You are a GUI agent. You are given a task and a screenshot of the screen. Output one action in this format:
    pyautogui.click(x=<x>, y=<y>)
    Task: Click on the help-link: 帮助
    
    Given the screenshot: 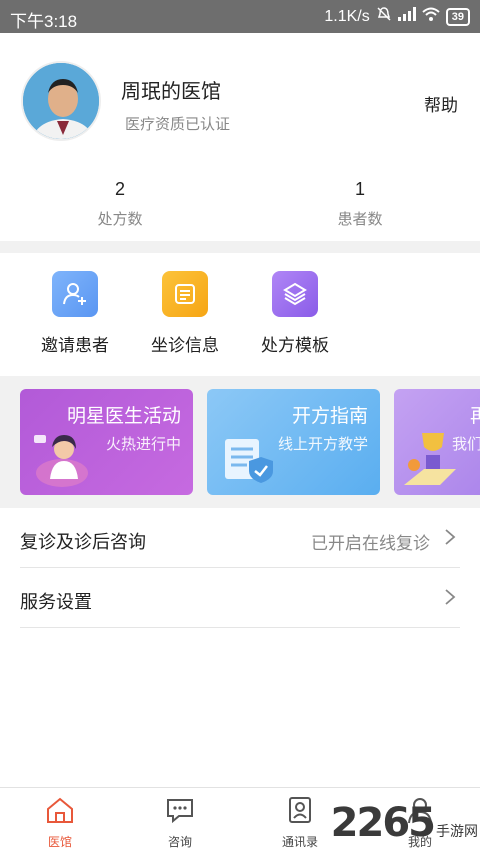 What is the action you would take?
    pyautogui.click(x=441, y=103)
    